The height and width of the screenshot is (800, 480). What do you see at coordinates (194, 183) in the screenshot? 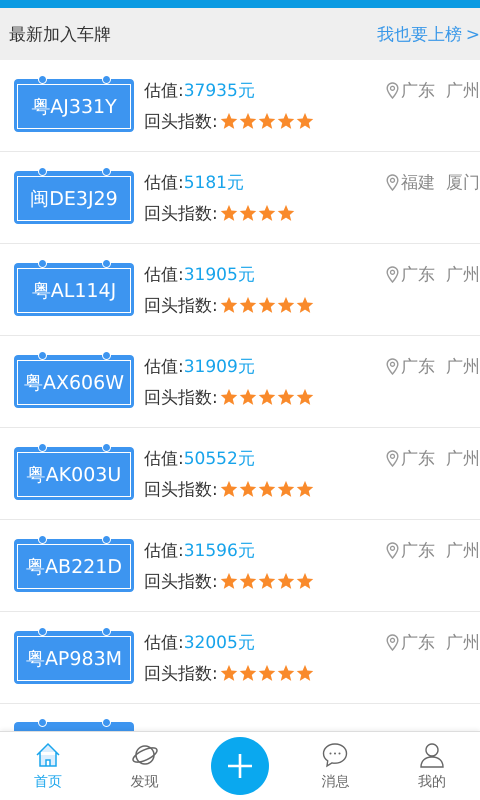
I see `estimated-value: 估值:5181元` at bounding box center [194, 183].